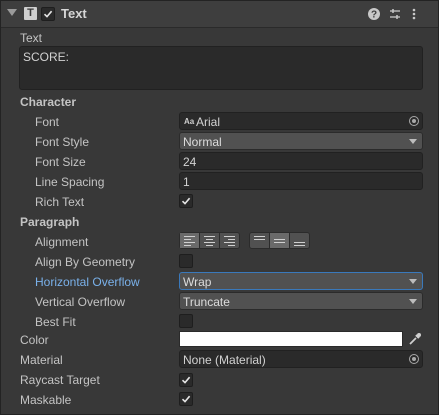 Image resolution: width=439 pixels, height=415 pixels. I want to click on font-style-value: Normal, so click(202, 142).